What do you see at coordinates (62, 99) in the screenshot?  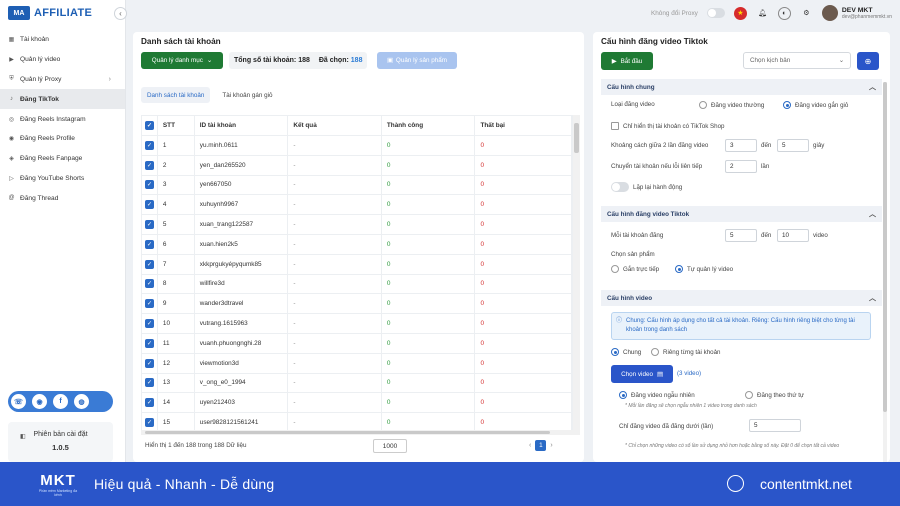 I see `sidebar-item-tiktok: ♪ Đăng TikTok` at bounding box center [62, 99].